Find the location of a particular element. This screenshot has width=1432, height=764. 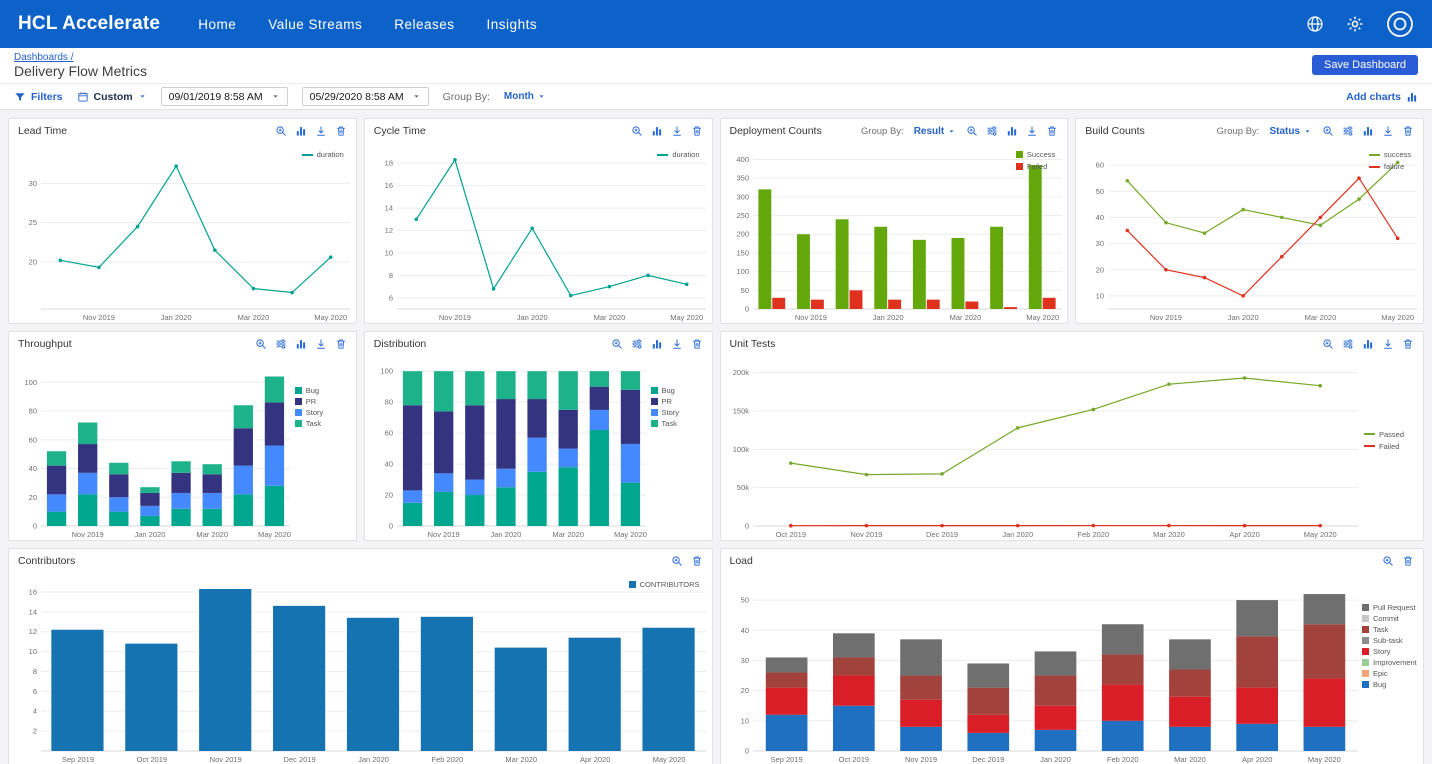

chart-group-by-select: Result is located at coordinates (935, 131).